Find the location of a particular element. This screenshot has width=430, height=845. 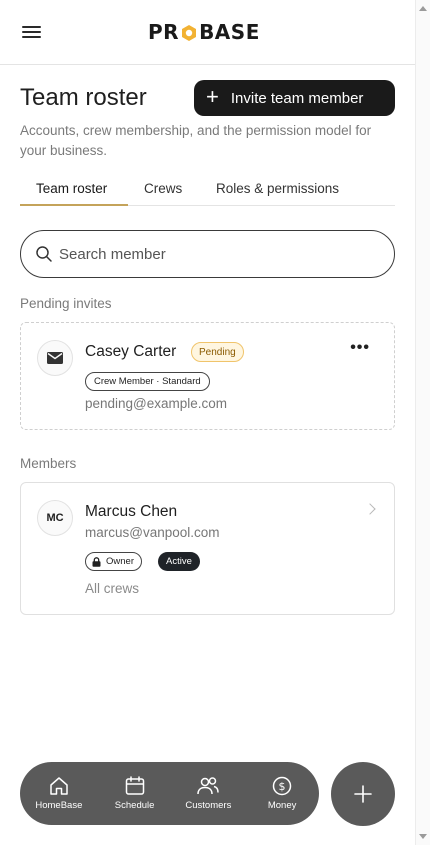

scroll-up-arrow-icon is located at coordinates (423, 8).